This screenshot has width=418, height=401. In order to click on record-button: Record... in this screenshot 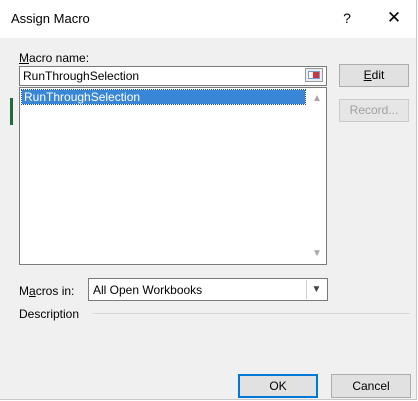, I will do `click(374, 110)`.